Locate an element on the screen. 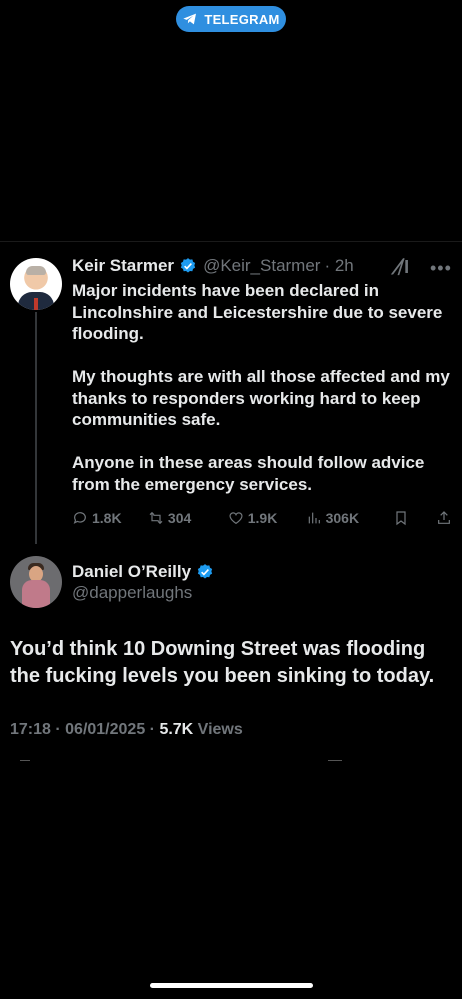 The width and height of the screenshot is (462, 999). tweet-time: · 2h is located at coordinates (339, 265).